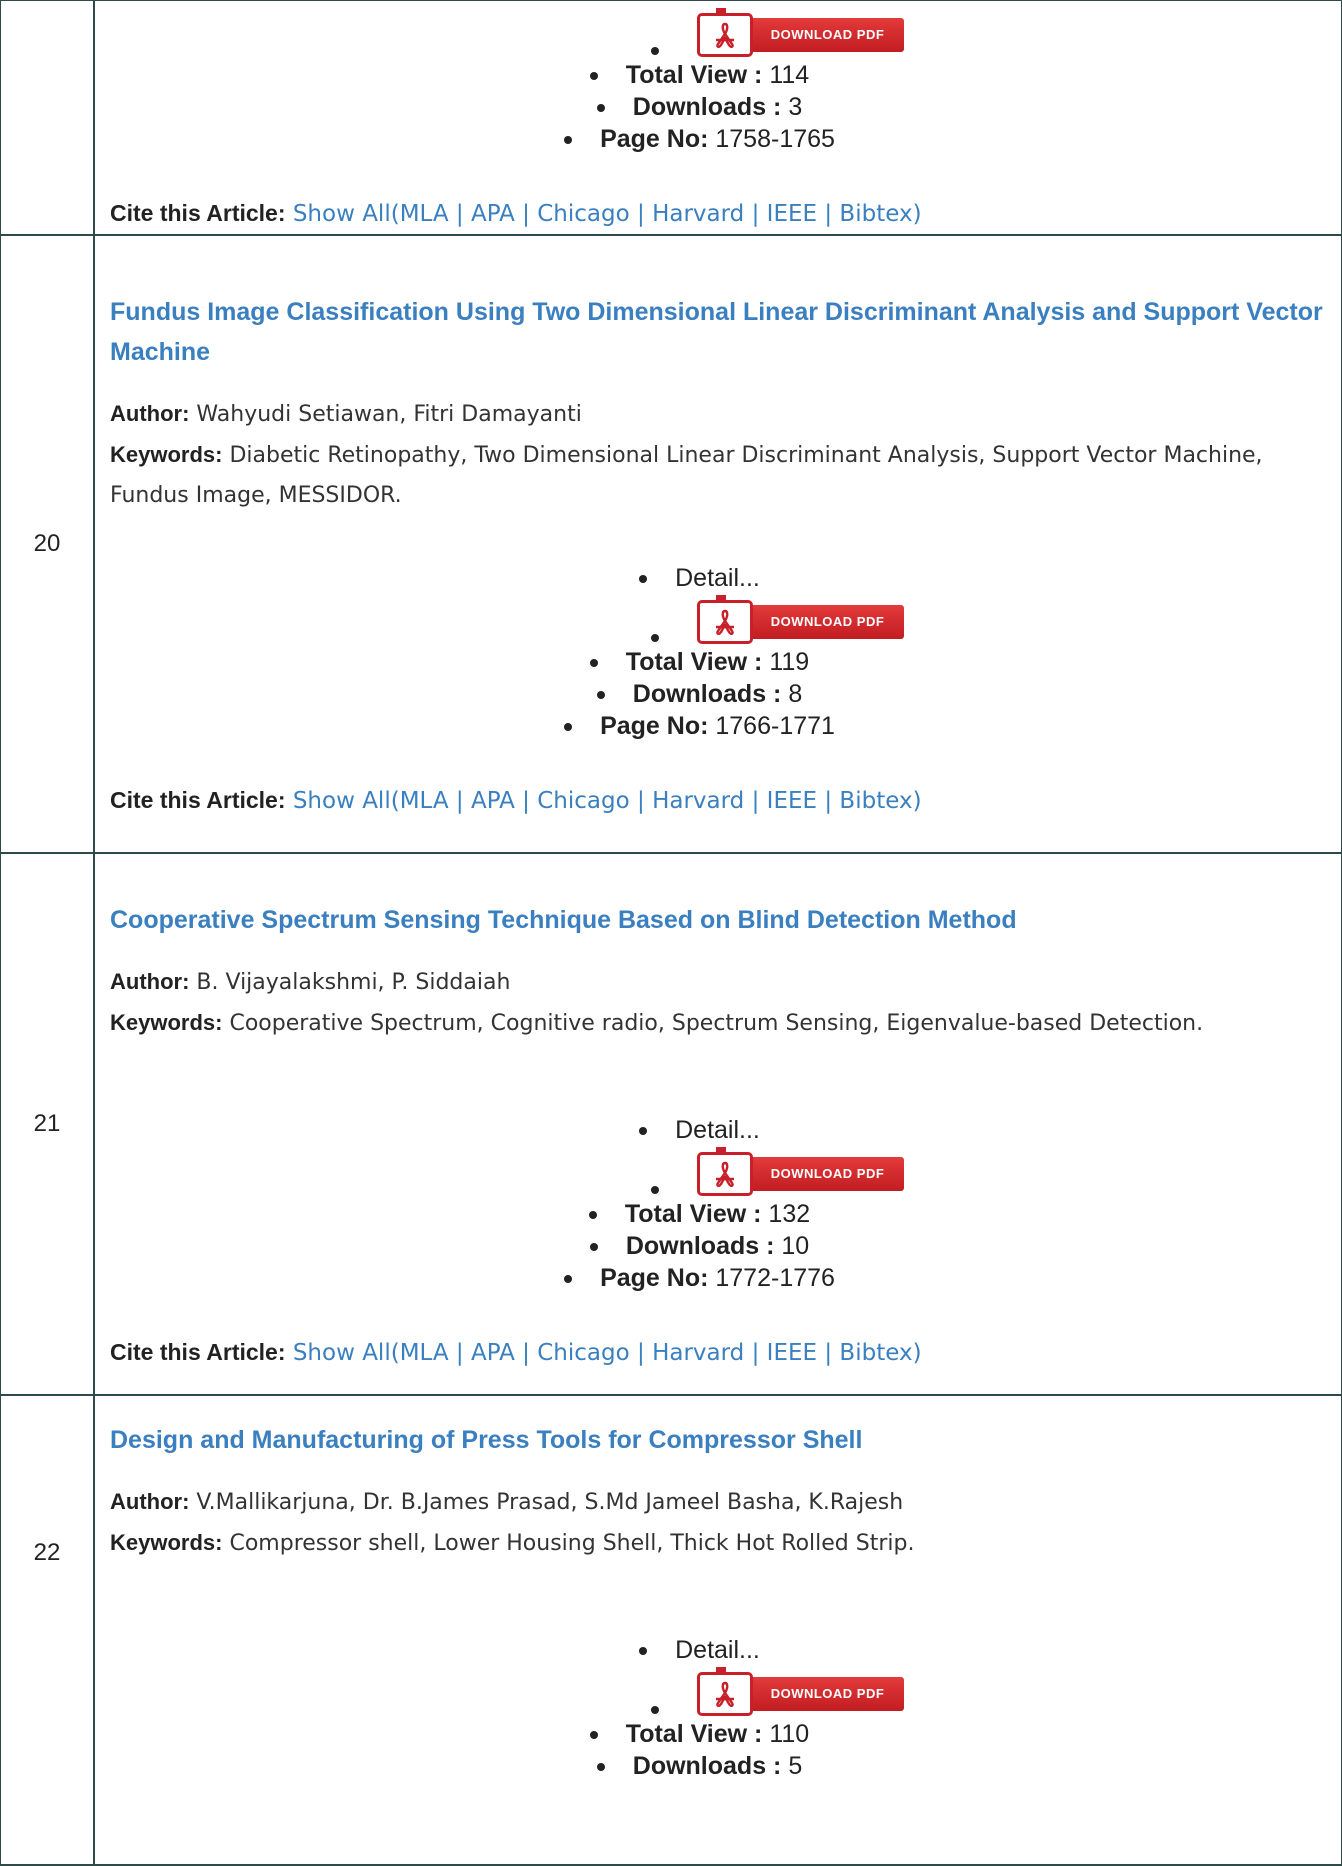 This screenshot has height=1866, width=1342. What do you see at coordinates (47, 544) in the screenshot?
I see `article-number: 20` at bounding box center [47, 544].